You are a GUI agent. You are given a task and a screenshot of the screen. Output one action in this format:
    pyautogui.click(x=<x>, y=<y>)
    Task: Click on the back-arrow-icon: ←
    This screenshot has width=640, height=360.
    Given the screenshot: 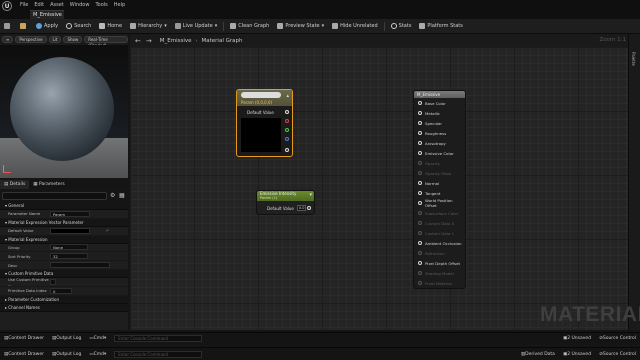 What is the action you would take?
    pyautogui.click(x=138, y=41)
    